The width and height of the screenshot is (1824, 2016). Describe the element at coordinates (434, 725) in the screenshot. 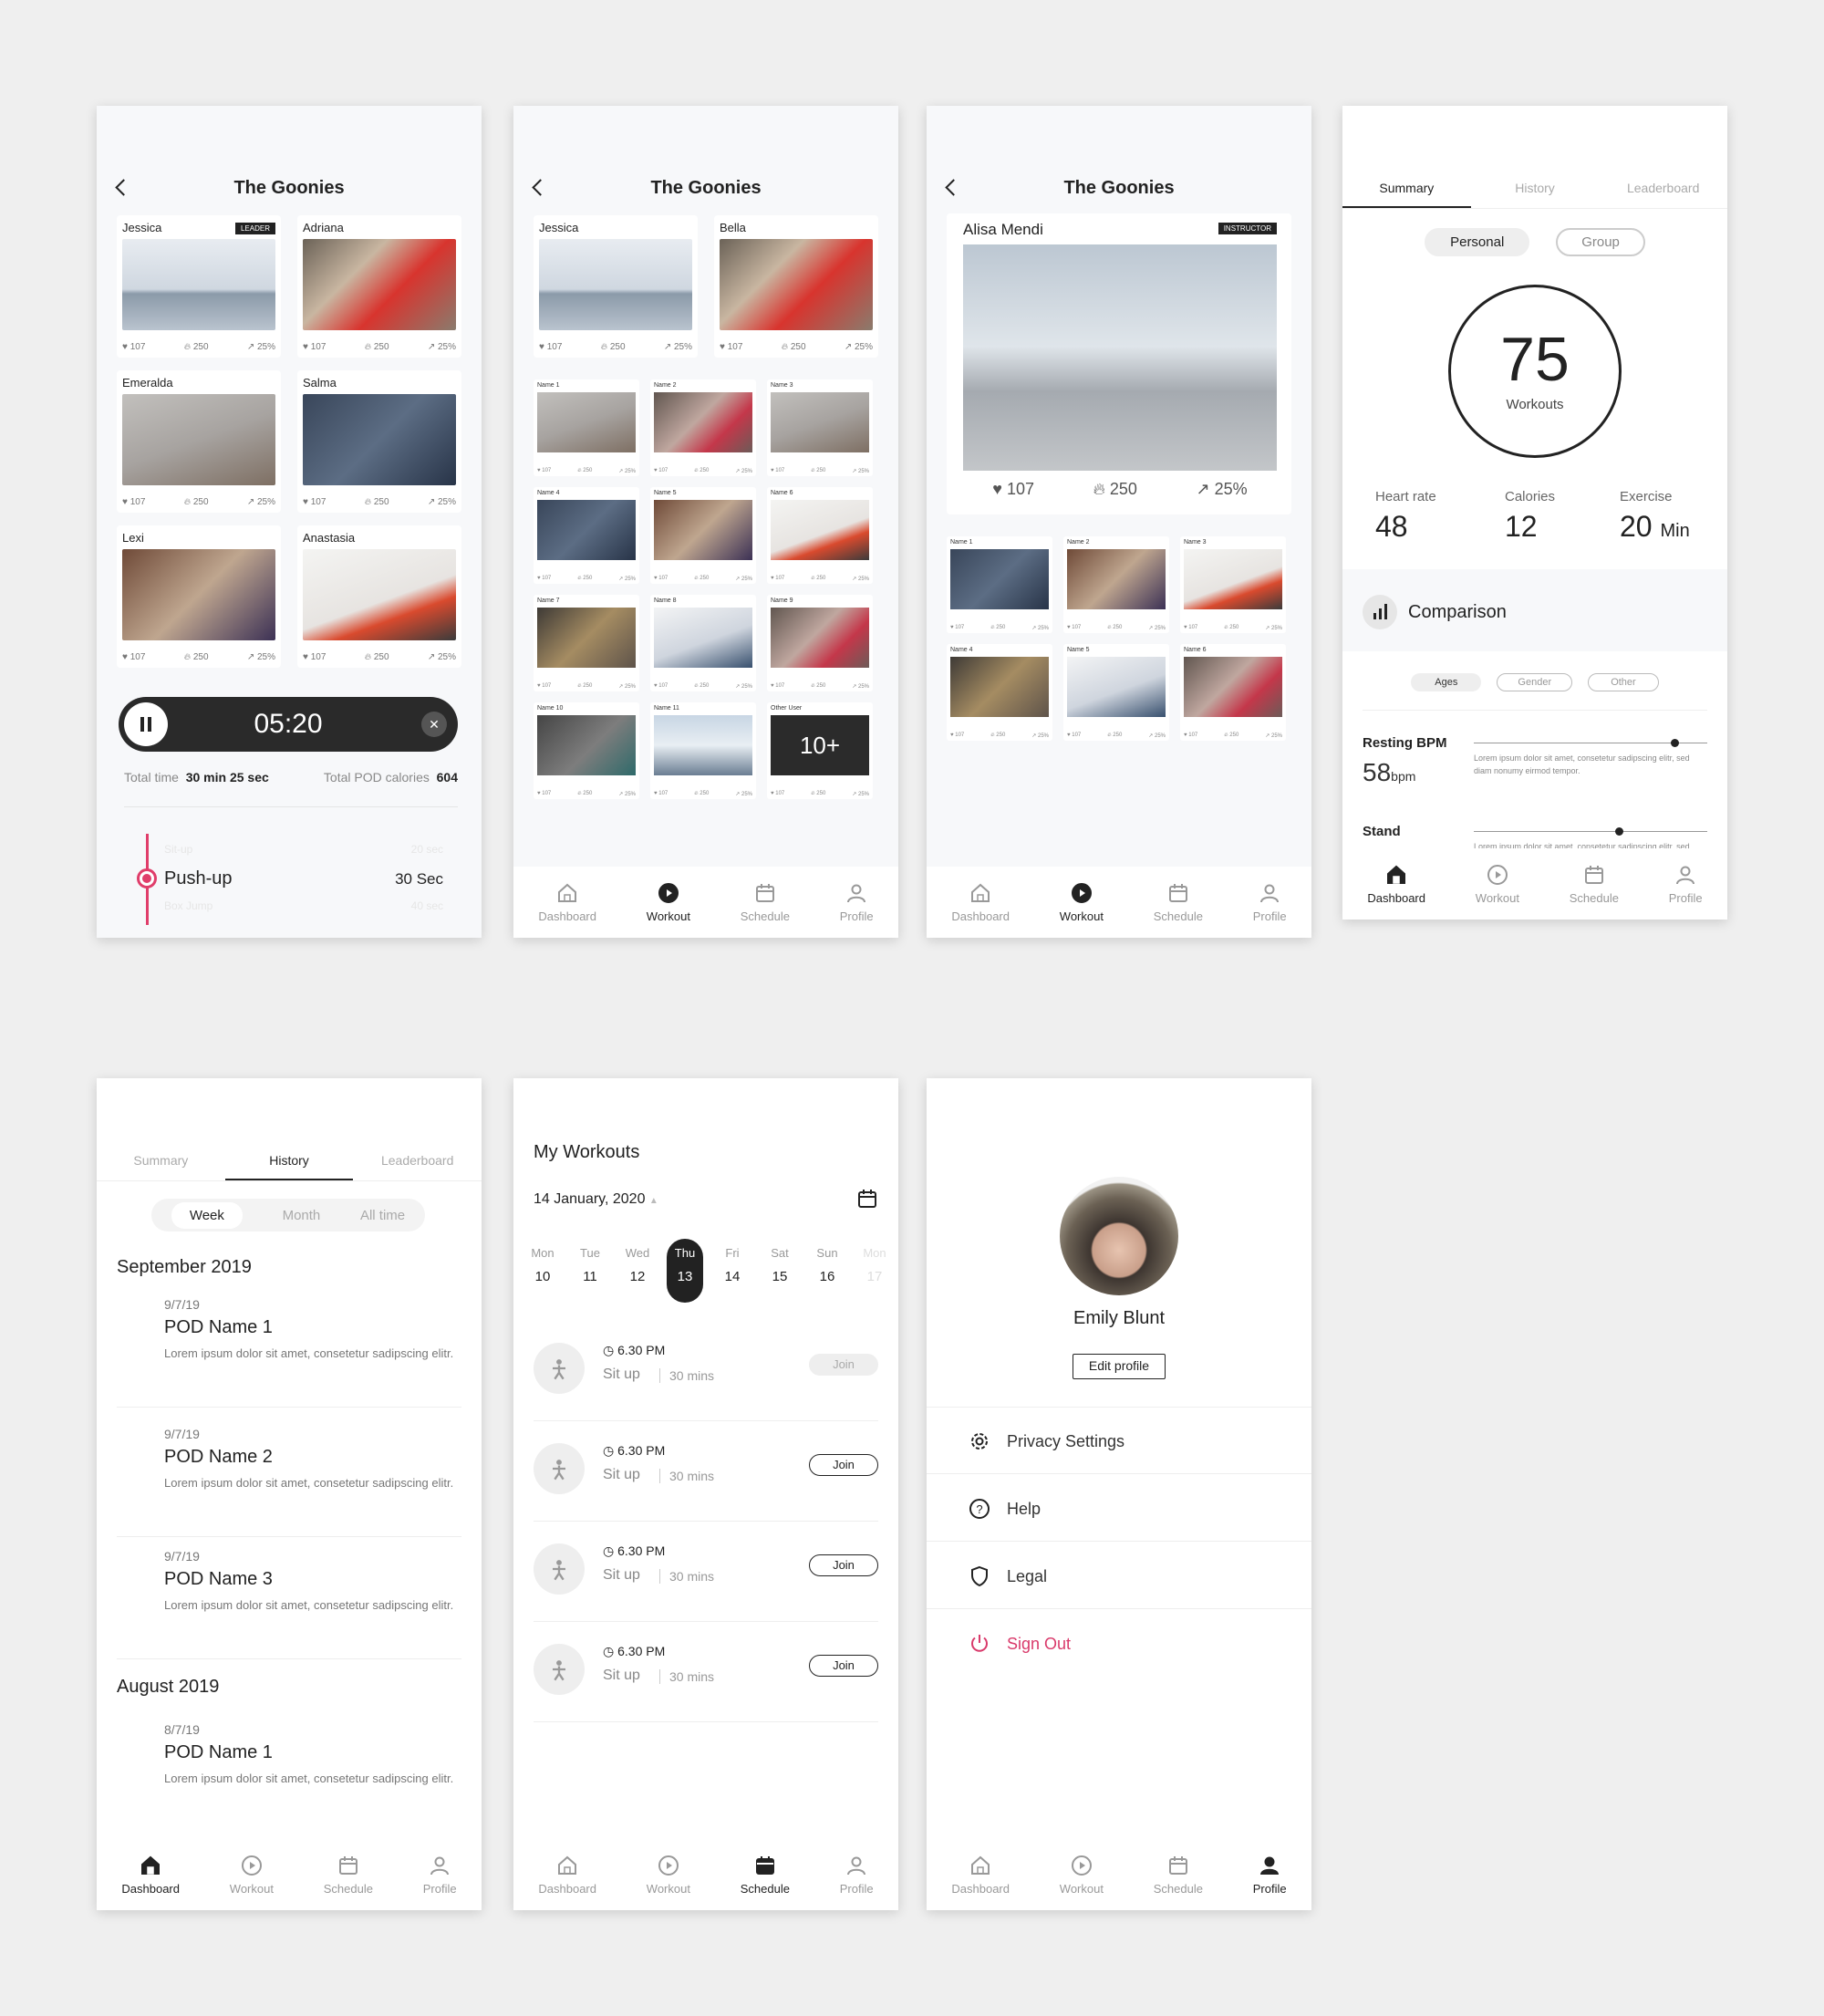

I see `close-icon: ✕` at that location.